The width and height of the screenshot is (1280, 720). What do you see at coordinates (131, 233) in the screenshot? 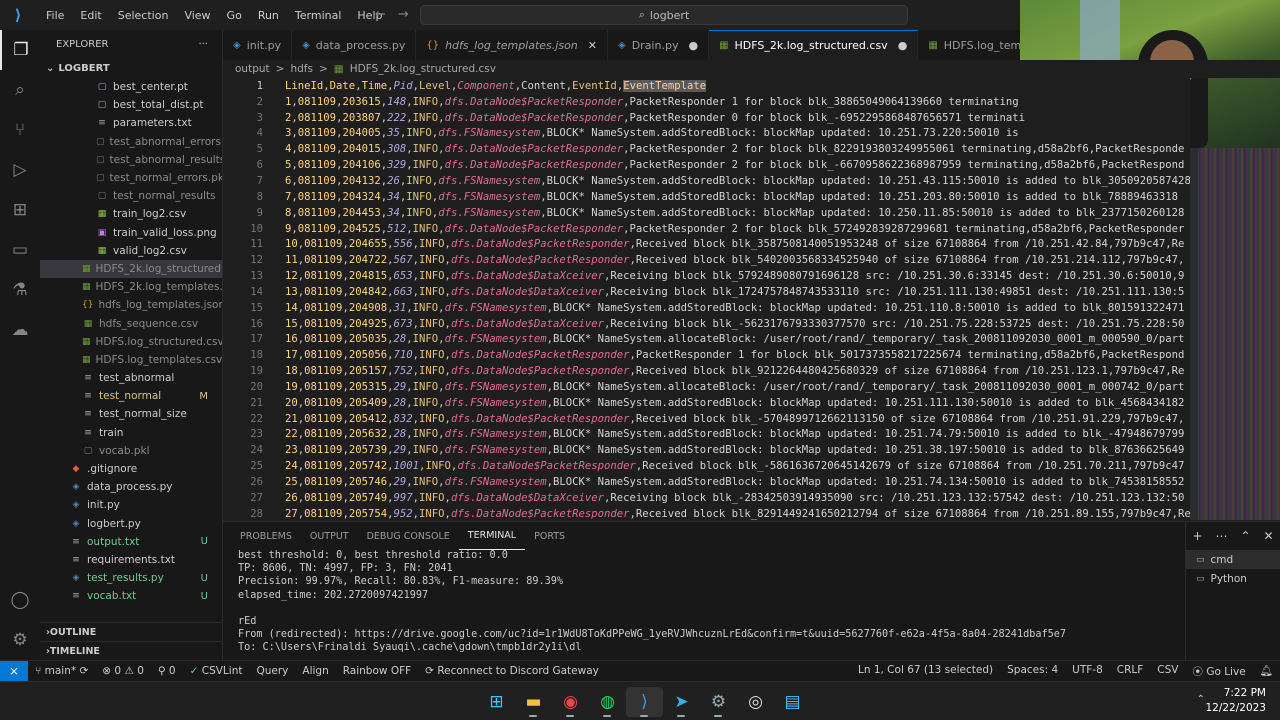
I see `tree-item: ▣ train_valid_loss.png` at bounding box center [131, 233].